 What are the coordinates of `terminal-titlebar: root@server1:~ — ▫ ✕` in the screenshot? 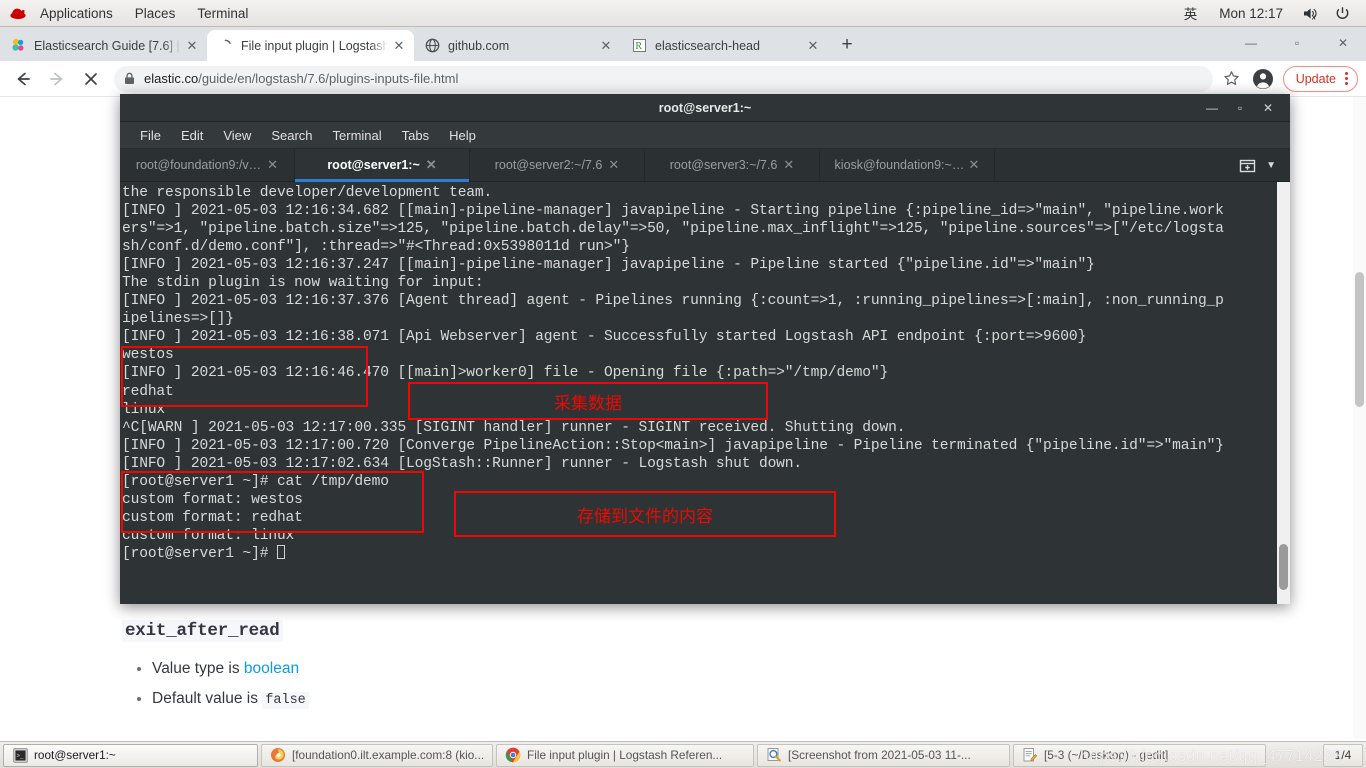 It's located at (705, 108).